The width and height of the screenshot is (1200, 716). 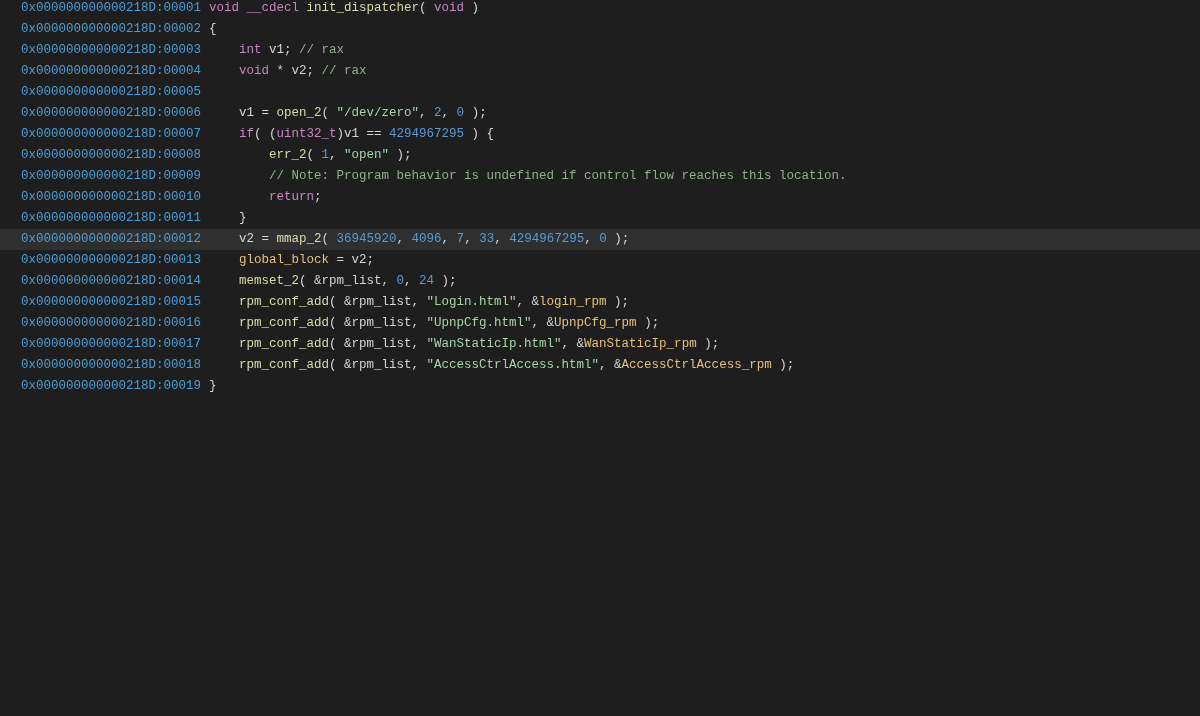 I want to click on line-address: 0x000000000000218D:00005, so click(x=112, y=92).